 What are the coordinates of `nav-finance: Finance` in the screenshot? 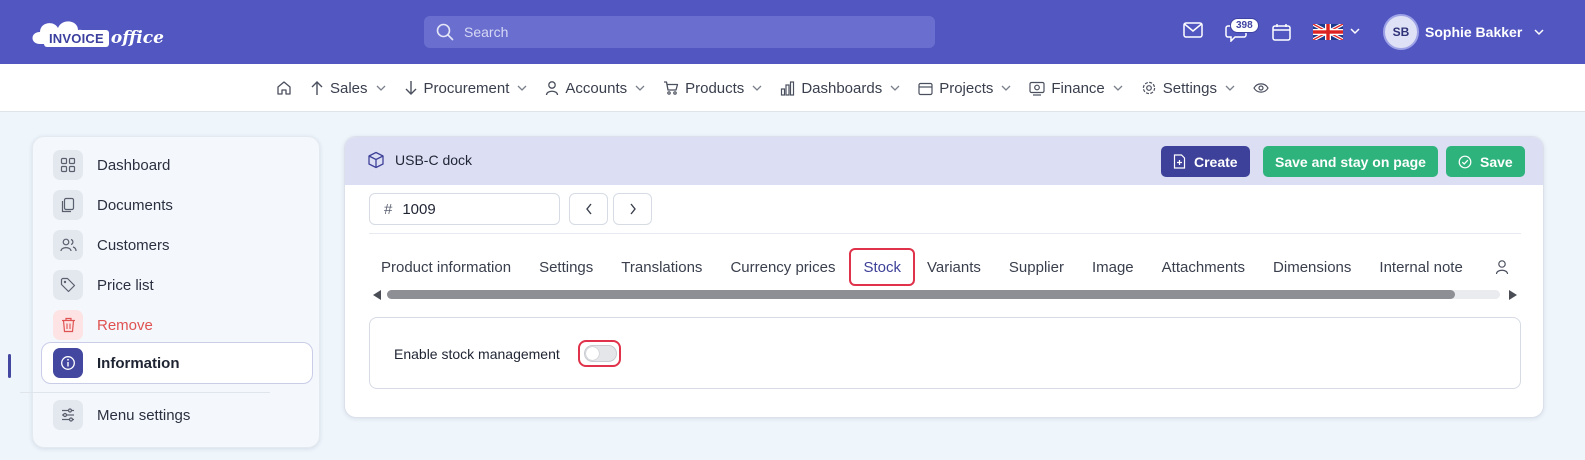 It's located at (1076, 88).